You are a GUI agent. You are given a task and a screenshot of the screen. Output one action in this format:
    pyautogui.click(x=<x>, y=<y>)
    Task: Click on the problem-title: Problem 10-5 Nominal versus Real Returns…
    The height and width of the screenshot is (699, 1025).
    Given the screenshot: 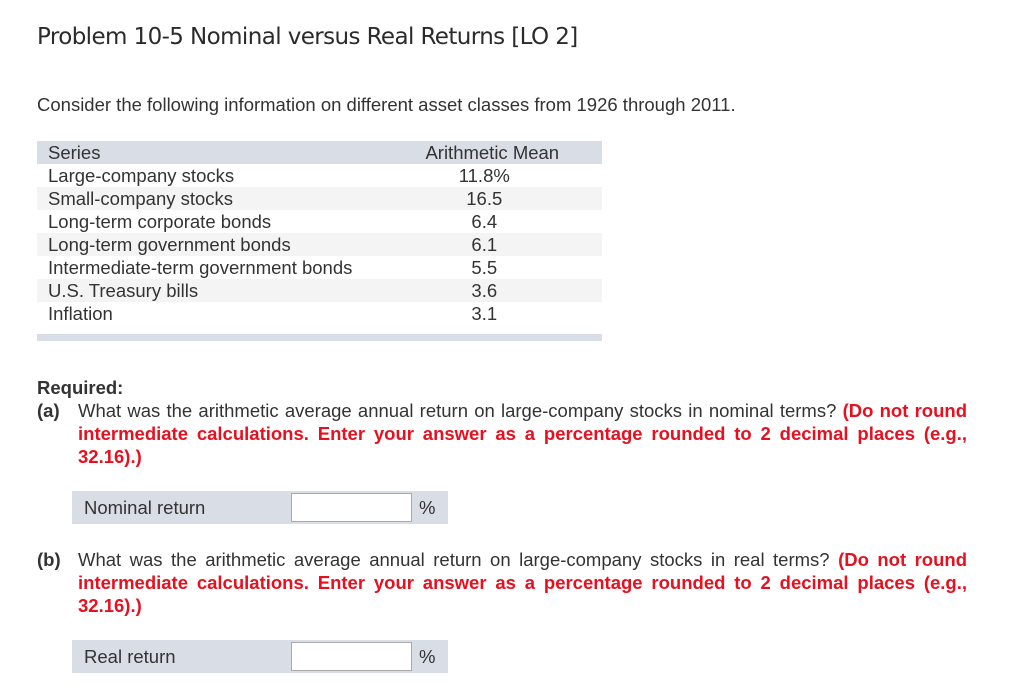 What is the action you would take?
    pyautogui.click(x=307, y=37)
    